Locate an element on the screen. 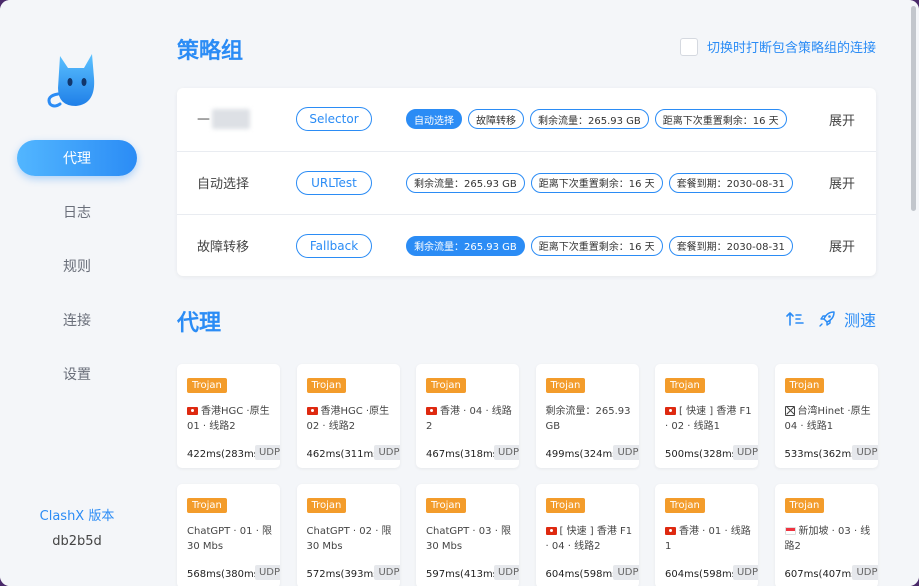 The image size is (919, 586). proxy-card: Trojan 香港 · 01 · 线路1 604ms(598ms) UDP is located at coordinates (706, 535).